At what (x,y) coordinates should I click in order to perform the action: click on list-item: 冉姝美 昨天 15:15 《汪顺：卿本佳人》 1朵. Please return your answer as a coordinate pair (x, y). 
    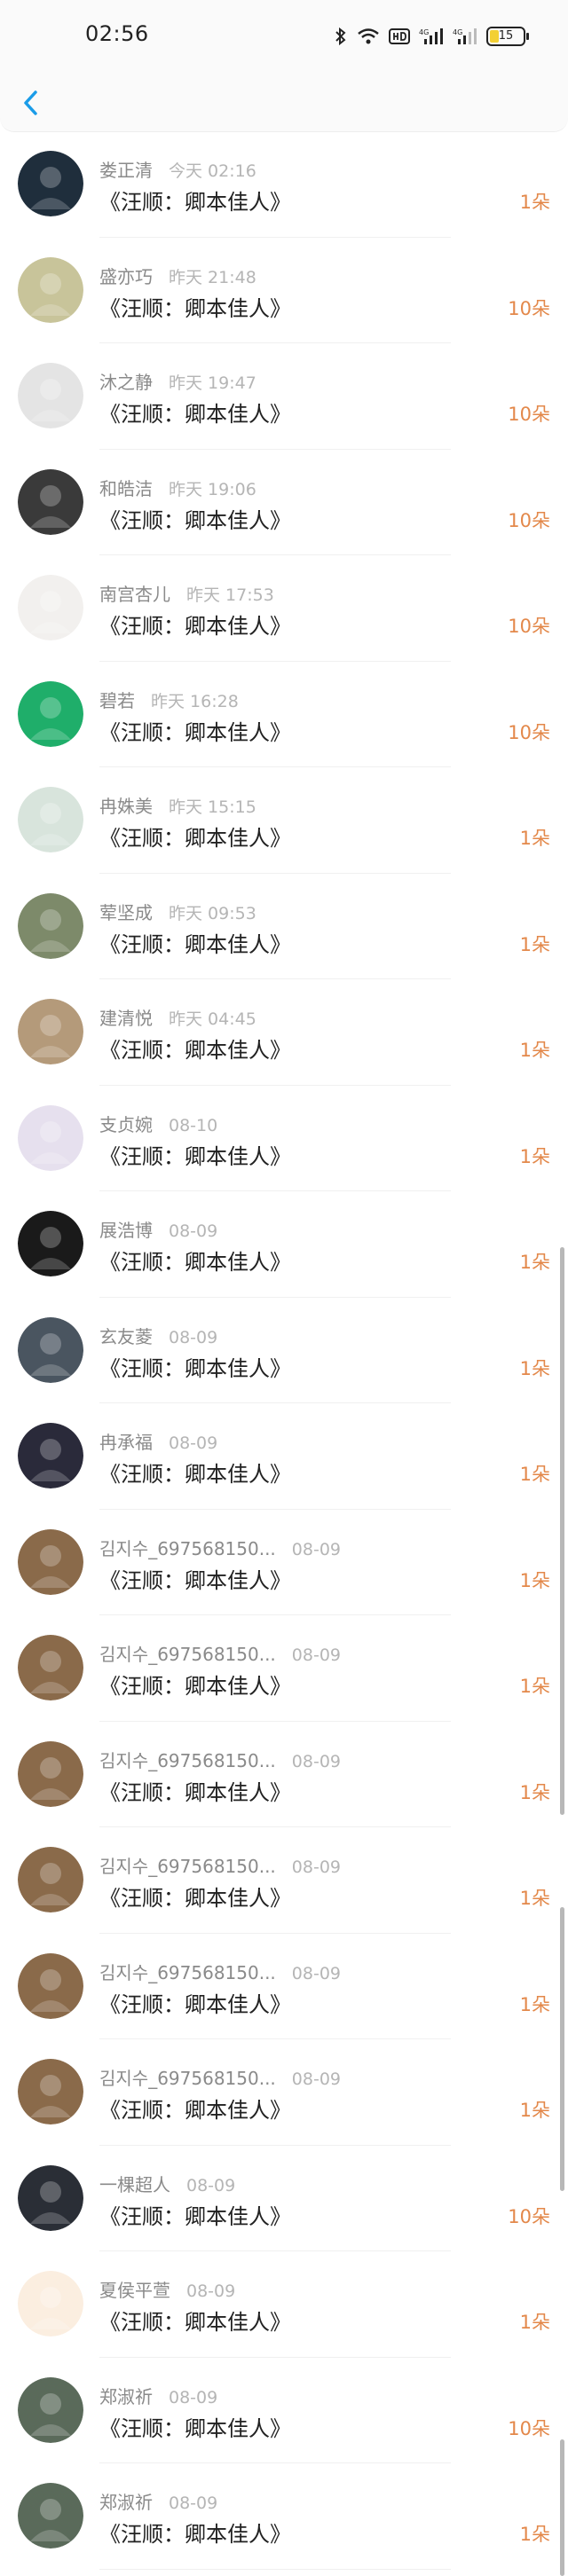
    Looking at the image, I should click on (284, 820).